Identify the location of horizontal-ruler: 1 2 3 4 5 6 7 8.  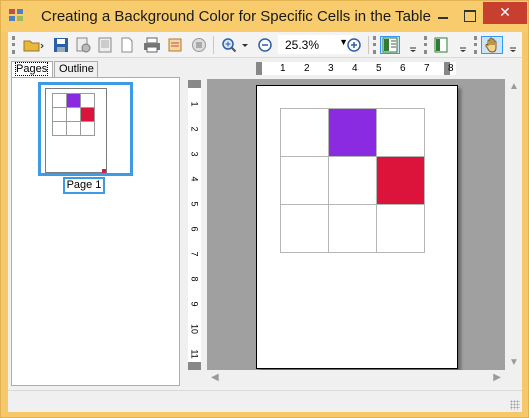
(356, 68).